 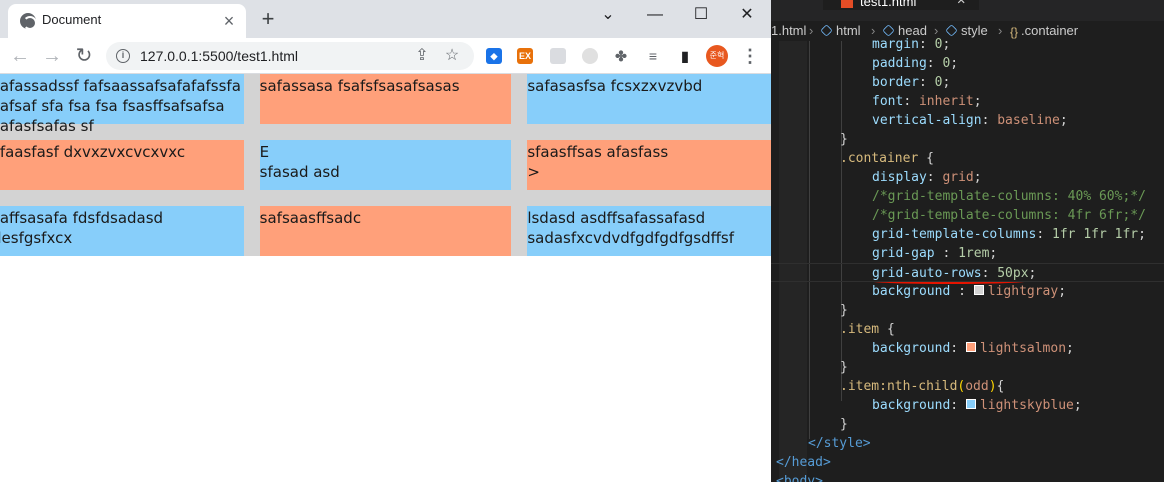 I want to click on code-token: body, so click(x=799, y=478).